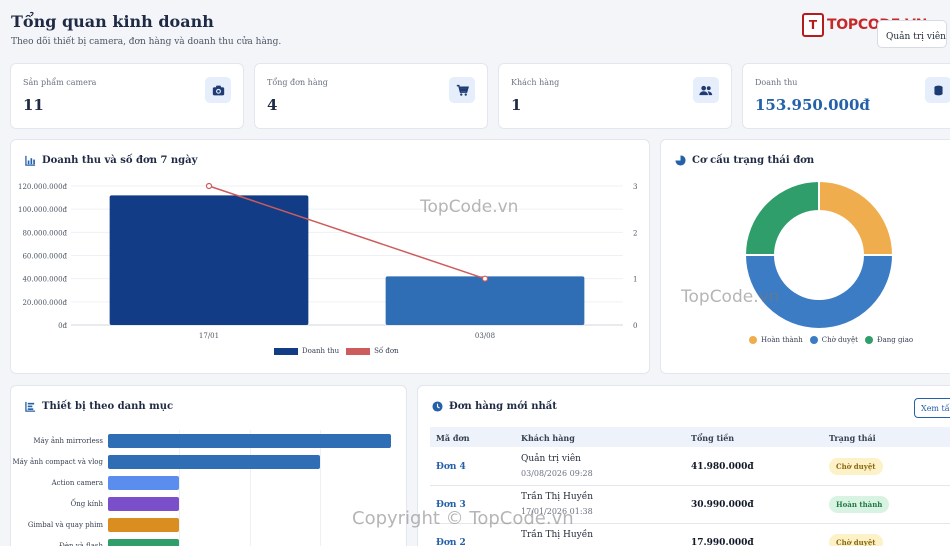 The width and height of the screenshot is (950, 546). What do you see at coordinates (859, 504) in the screenshot?
I see `status-badge: Hoàn thành` at bounding box center [859, 504].